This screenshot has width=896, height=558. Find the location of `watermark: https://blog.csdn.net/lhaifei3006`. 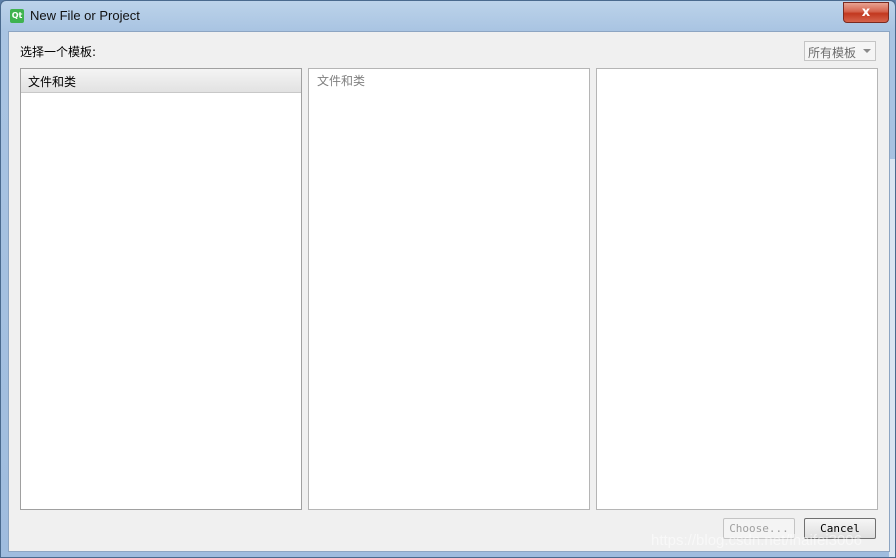

watermark: https://blog.csdn.net/lhaifei3006 is located at coordinates (756, 540).